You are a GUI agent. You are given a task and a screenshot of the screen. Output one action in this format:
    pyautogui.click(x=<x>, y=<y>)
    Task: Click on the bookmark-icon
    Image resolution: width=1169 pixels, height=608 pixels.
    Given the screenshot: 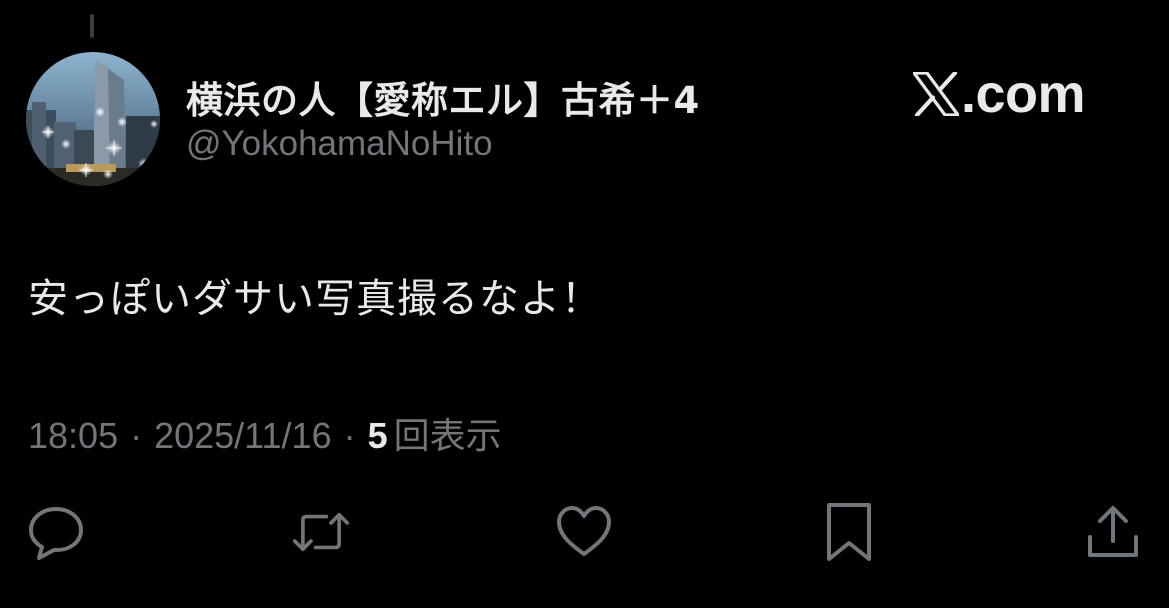 What is the action you would take?
    pyautogui.click(x=849, y=532)
    